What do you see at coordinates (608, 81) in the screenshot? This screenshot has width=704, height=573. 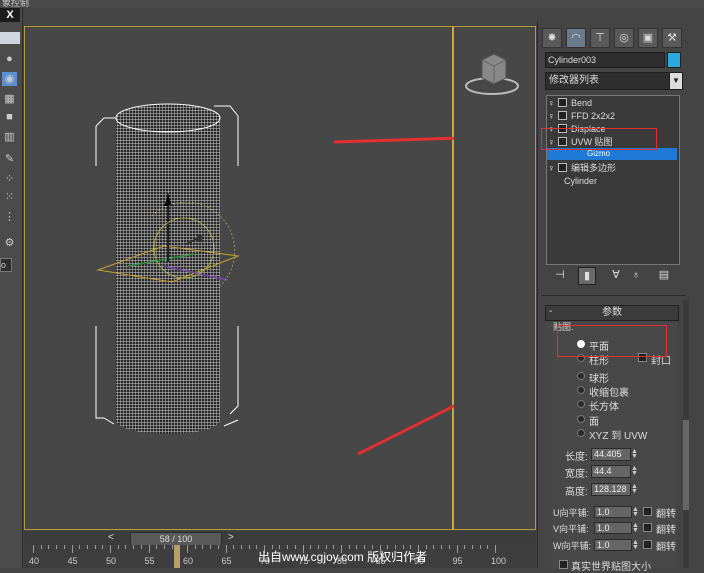 I see `modifier-list-dropdown: 修改器列表` at bounding box center [608, 81].